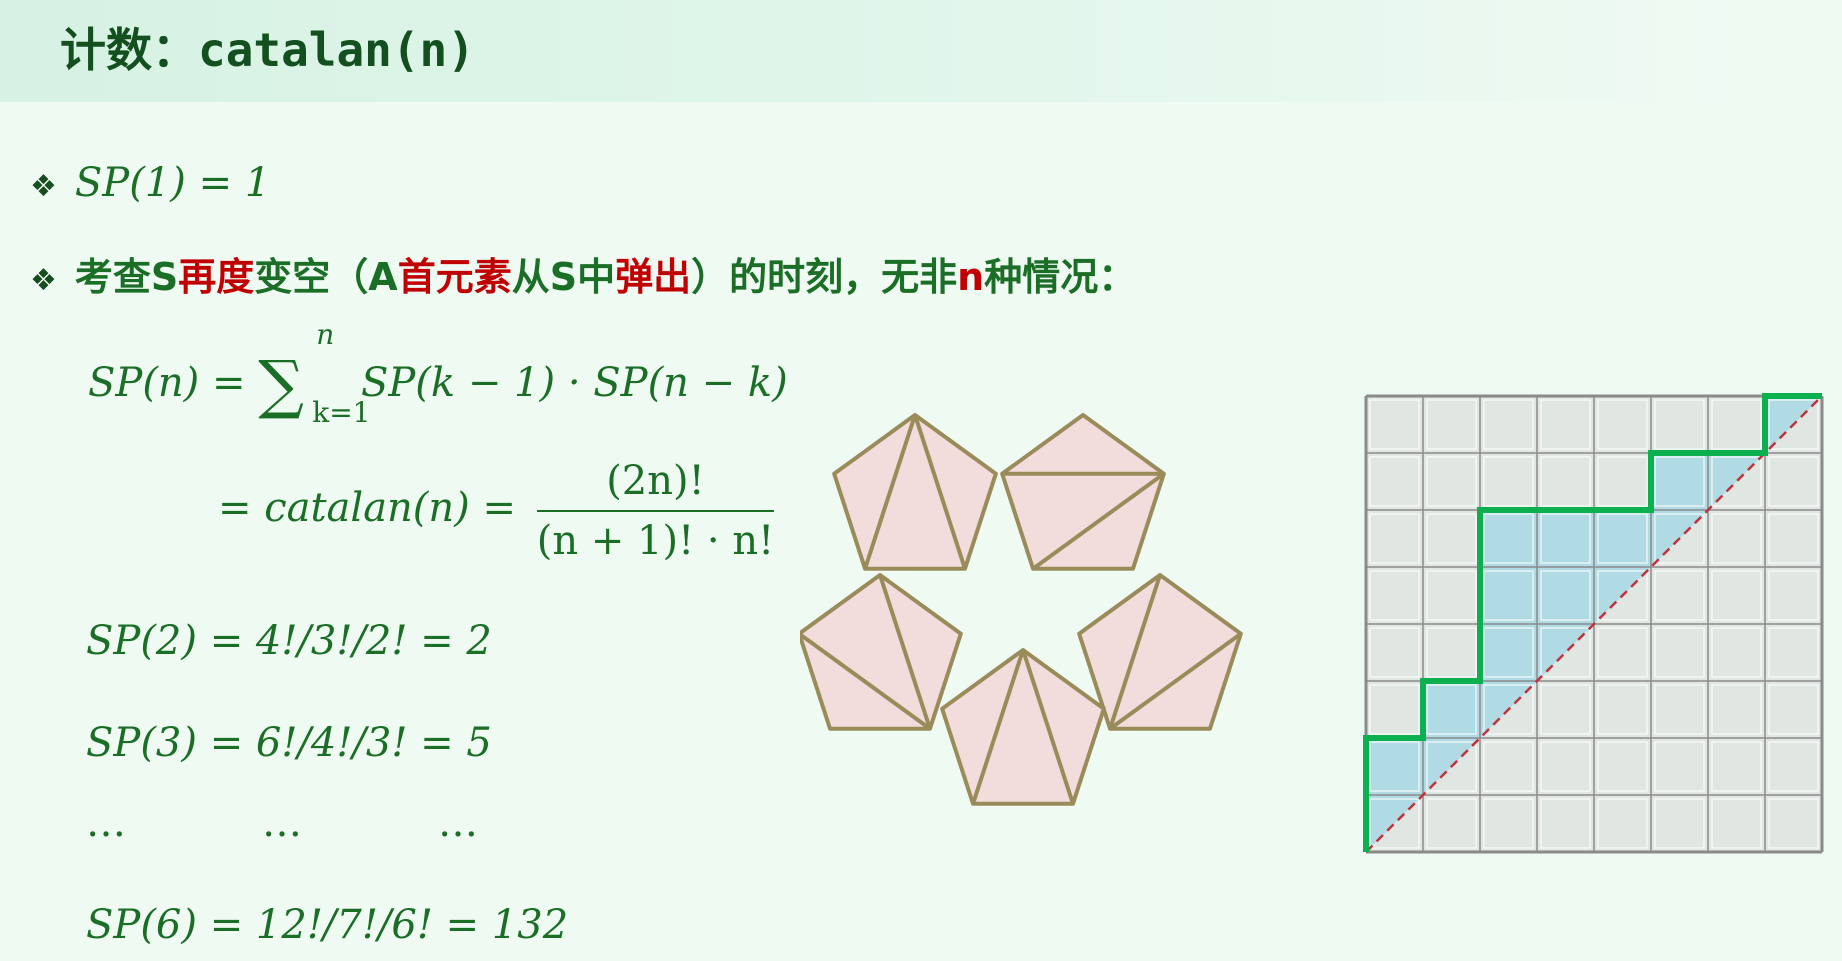  Describe the element at coordinates (563, 277) in the screenshot. I see `description-segment: 从S中` at that location.